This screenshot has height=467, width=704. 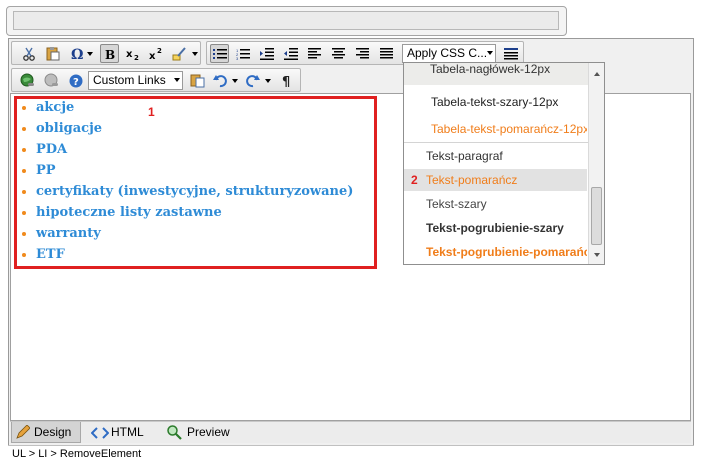 I want to click on svg-text: 3, so click(x=237, y=58).